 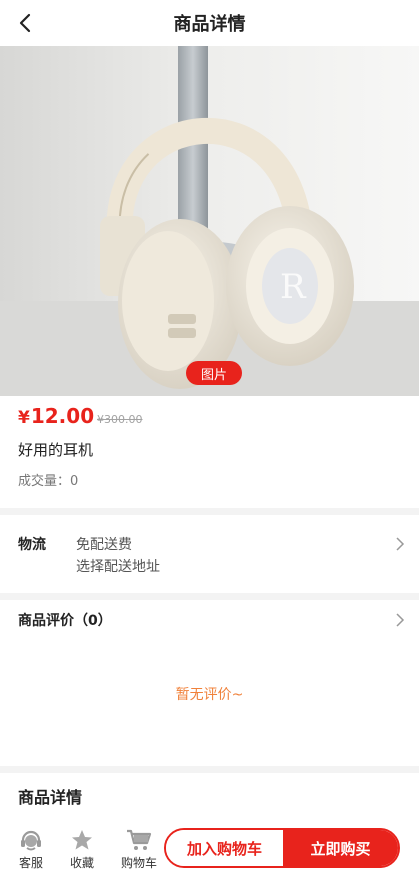 I want to click on cart-label: 购物车, so click(x=138, y=863).